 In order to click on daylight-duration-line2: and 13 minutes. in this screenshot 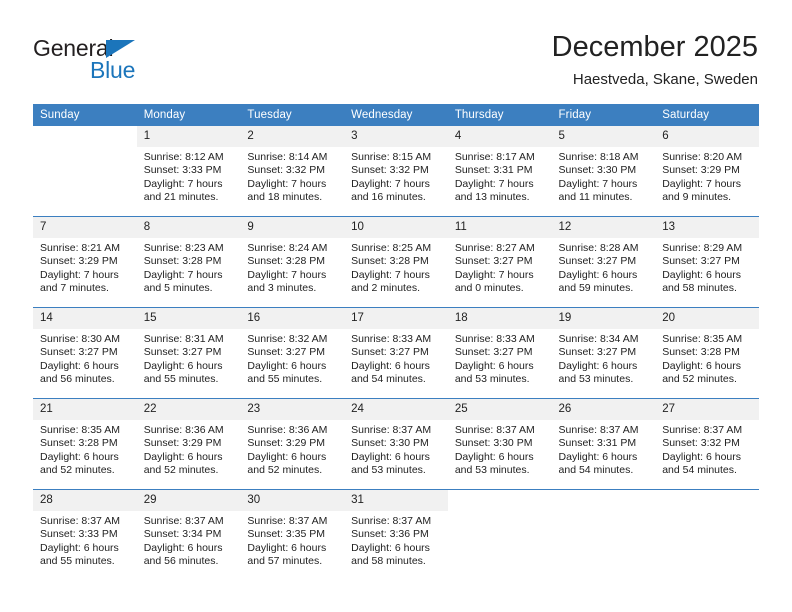, I will do `click(492, 196)`.